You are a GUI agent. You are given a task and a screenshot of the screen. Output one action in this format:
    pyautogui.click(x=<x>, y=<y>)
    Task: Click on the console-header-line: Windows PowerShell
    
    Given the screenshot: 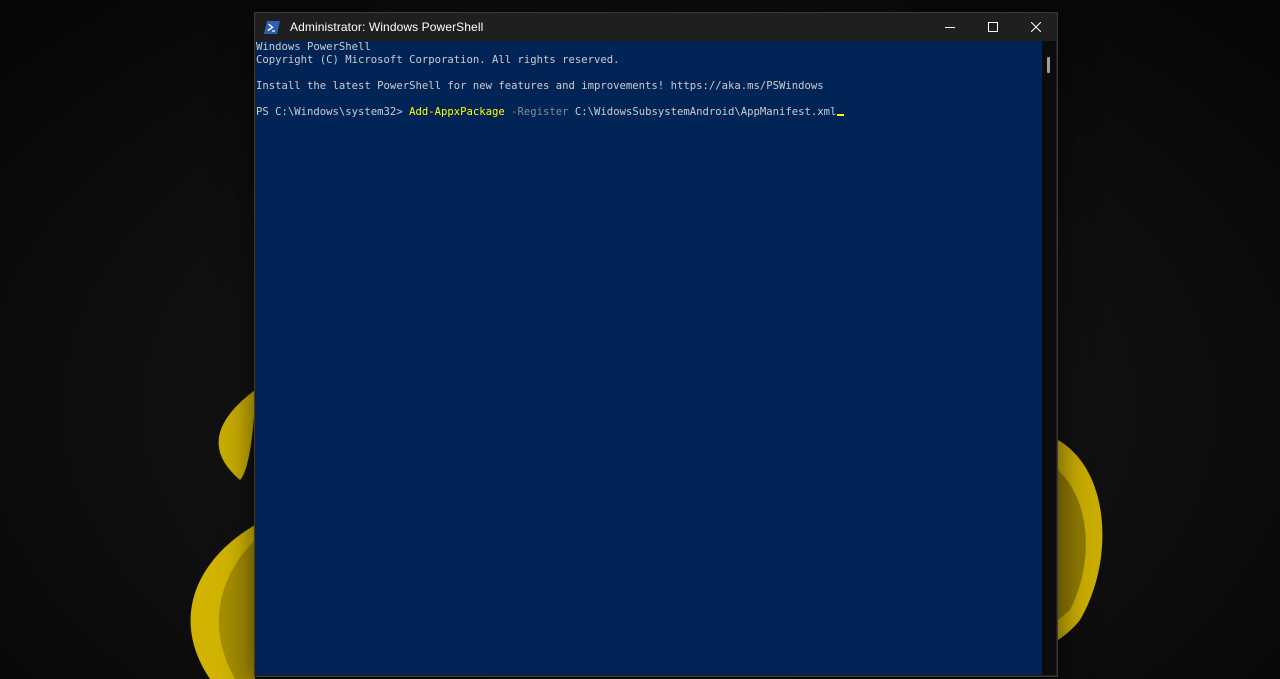 What is the action you would take?
    pyautogui.click(x=313, y=47)
    